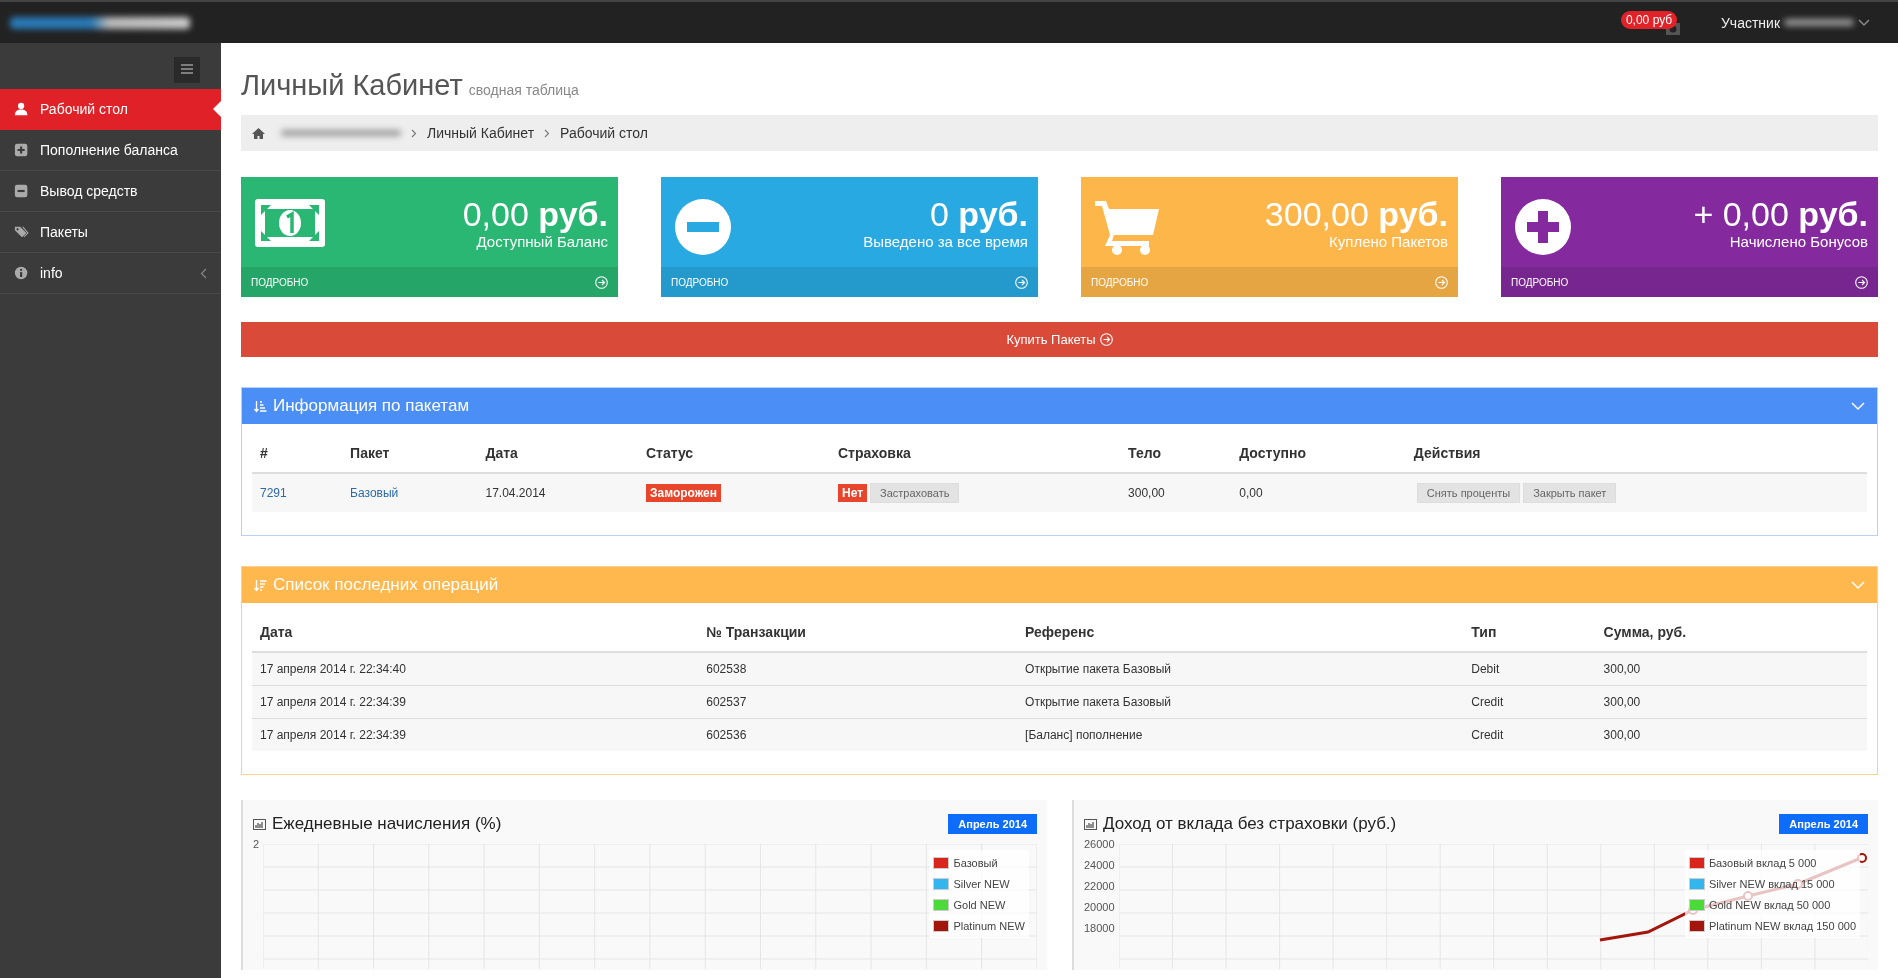  What do you see at coordinates (22, 273) in the screenshot?
I see `info-icon` at bounding box center [22, 273].